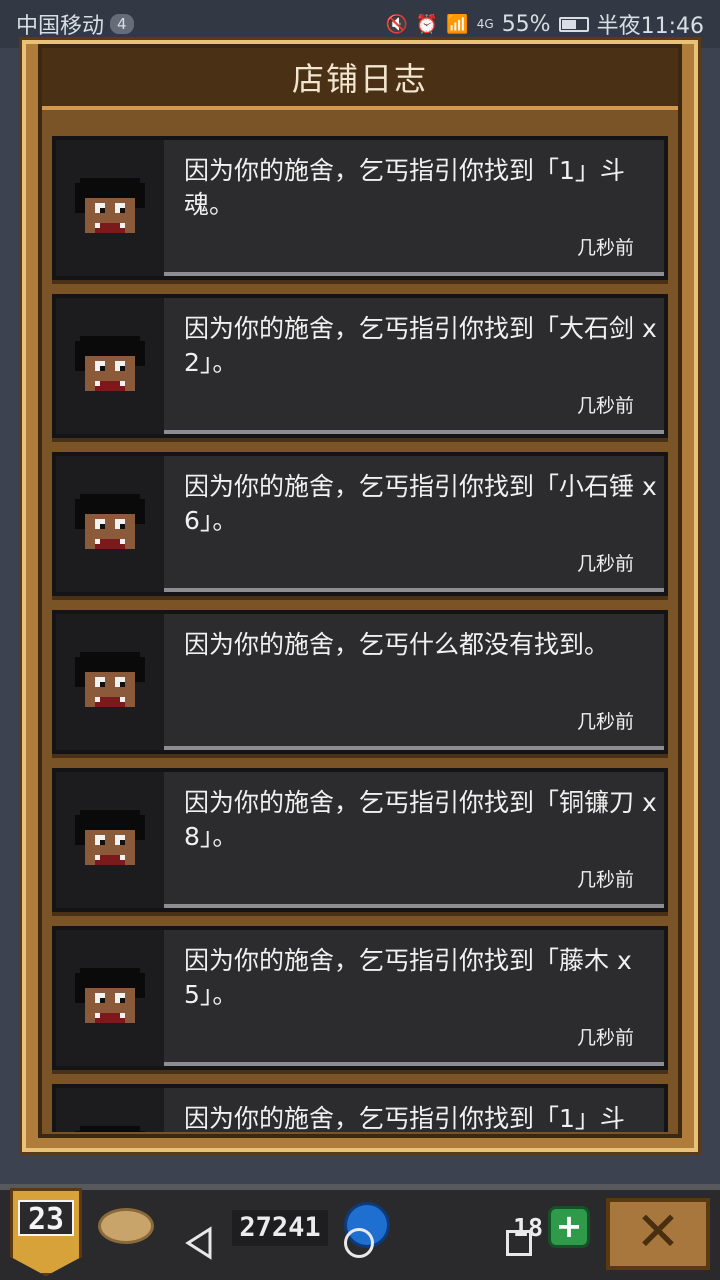 This screenshot has width=720, height=1280. Describe the element at coordinates (658, 1234) in the screenshot. I see `close-button: ✕` at that location.